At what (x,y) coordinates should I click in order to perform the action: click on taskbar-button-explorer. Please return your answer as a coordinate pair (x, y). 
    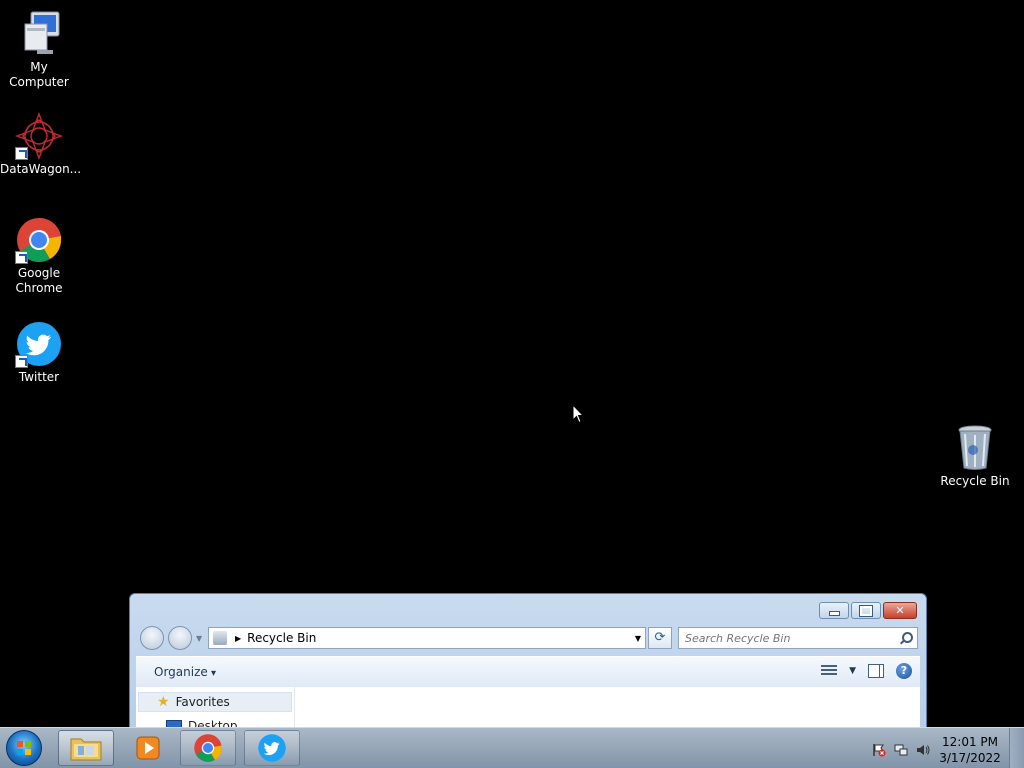
    Looking at the image, I should click on (86, 748).